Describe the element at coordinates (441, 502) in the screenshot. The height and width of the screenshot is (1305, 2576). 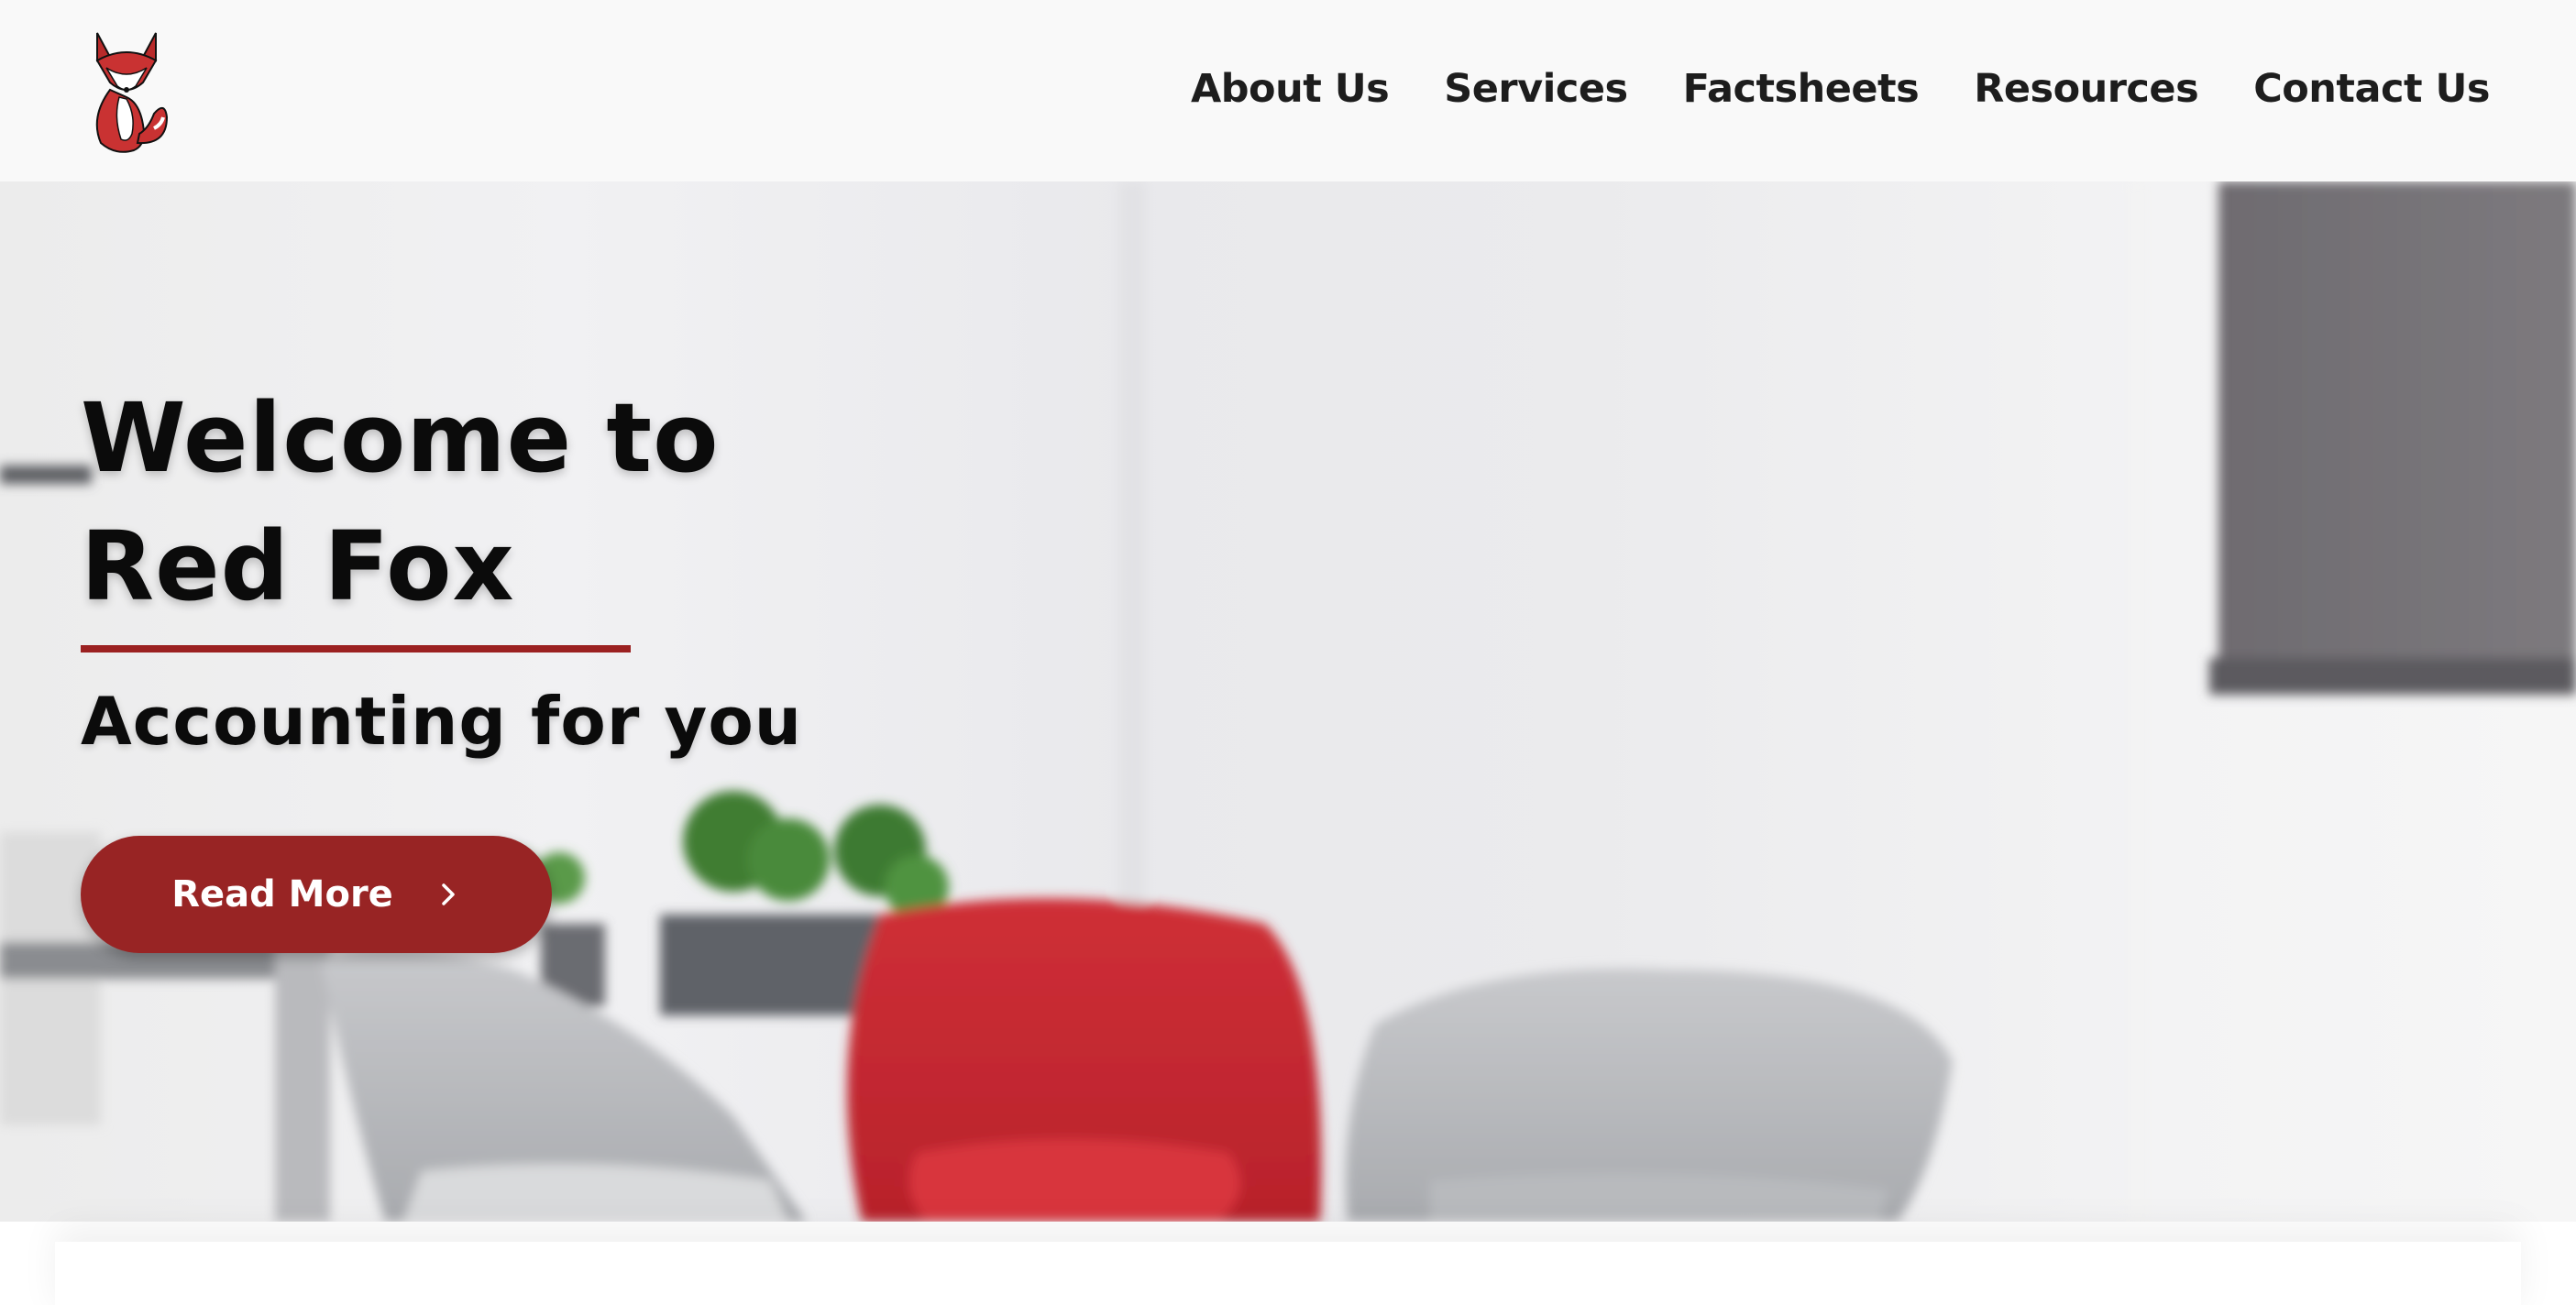
I see `hero-title: Welcome to Red Fox` at that location.